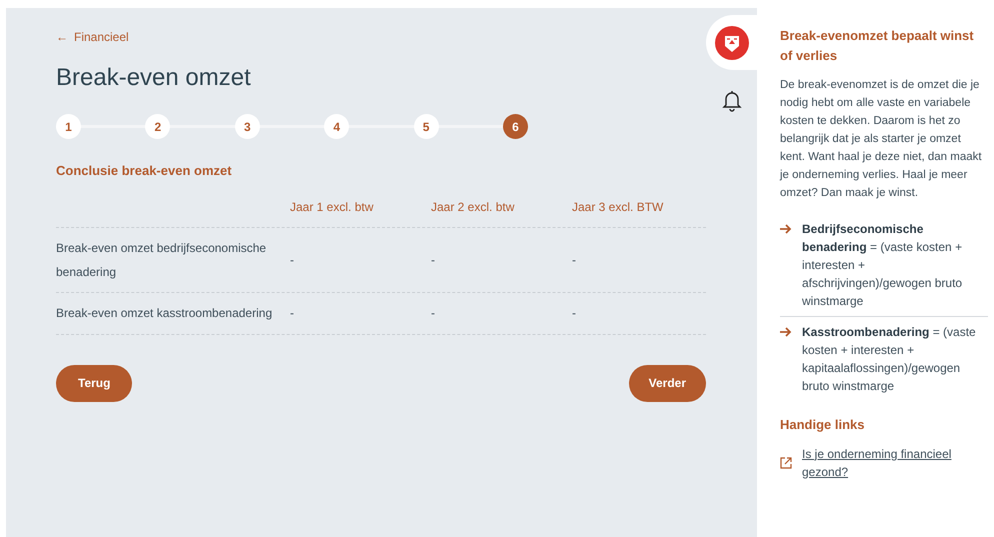  I want to click on back-arrow-icon: ←, so click(62, 37).